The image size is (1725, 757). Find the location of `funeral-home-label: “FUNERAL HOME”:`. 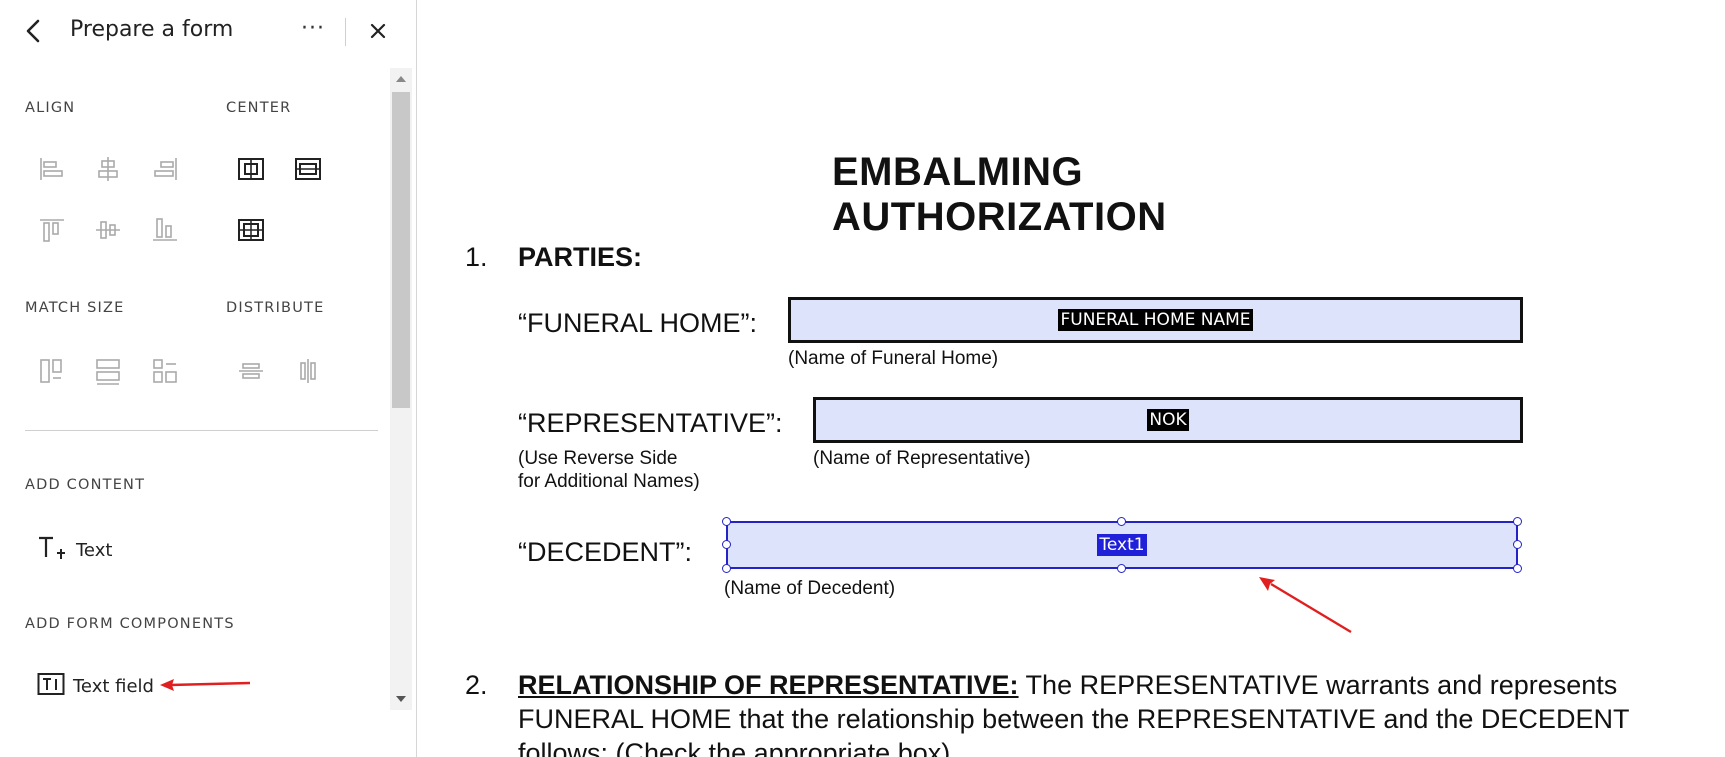

funeral-home-label: “FUNERAL HOME”: is located at coordinates (638, 323).